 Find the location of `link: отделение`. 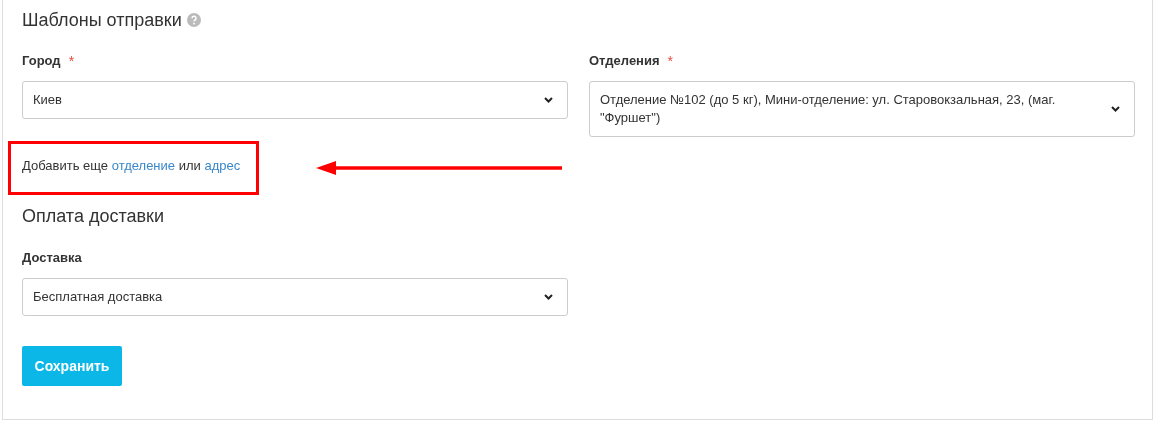

link: отделение is located at coordinates (143, 165).